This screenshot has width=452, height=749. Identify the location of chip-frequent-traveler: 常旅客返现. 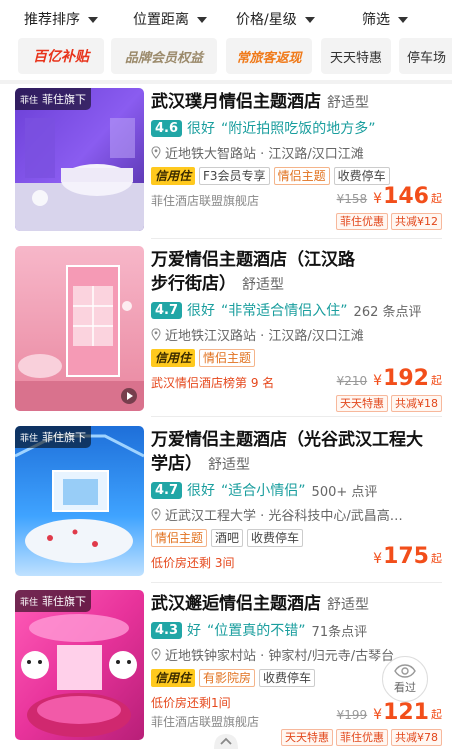
(269, 56).